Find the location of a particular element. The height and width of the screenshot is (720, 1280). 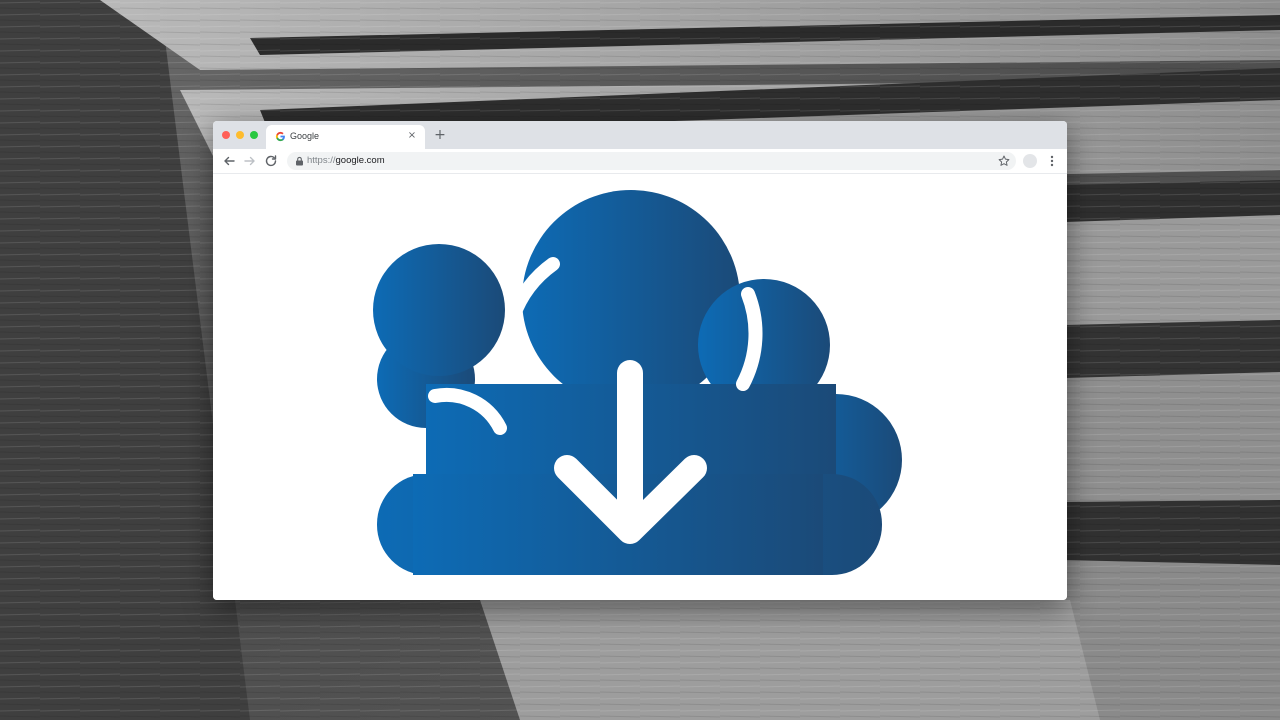

bookmark-star-icon is located at coordinates (1004, 161).